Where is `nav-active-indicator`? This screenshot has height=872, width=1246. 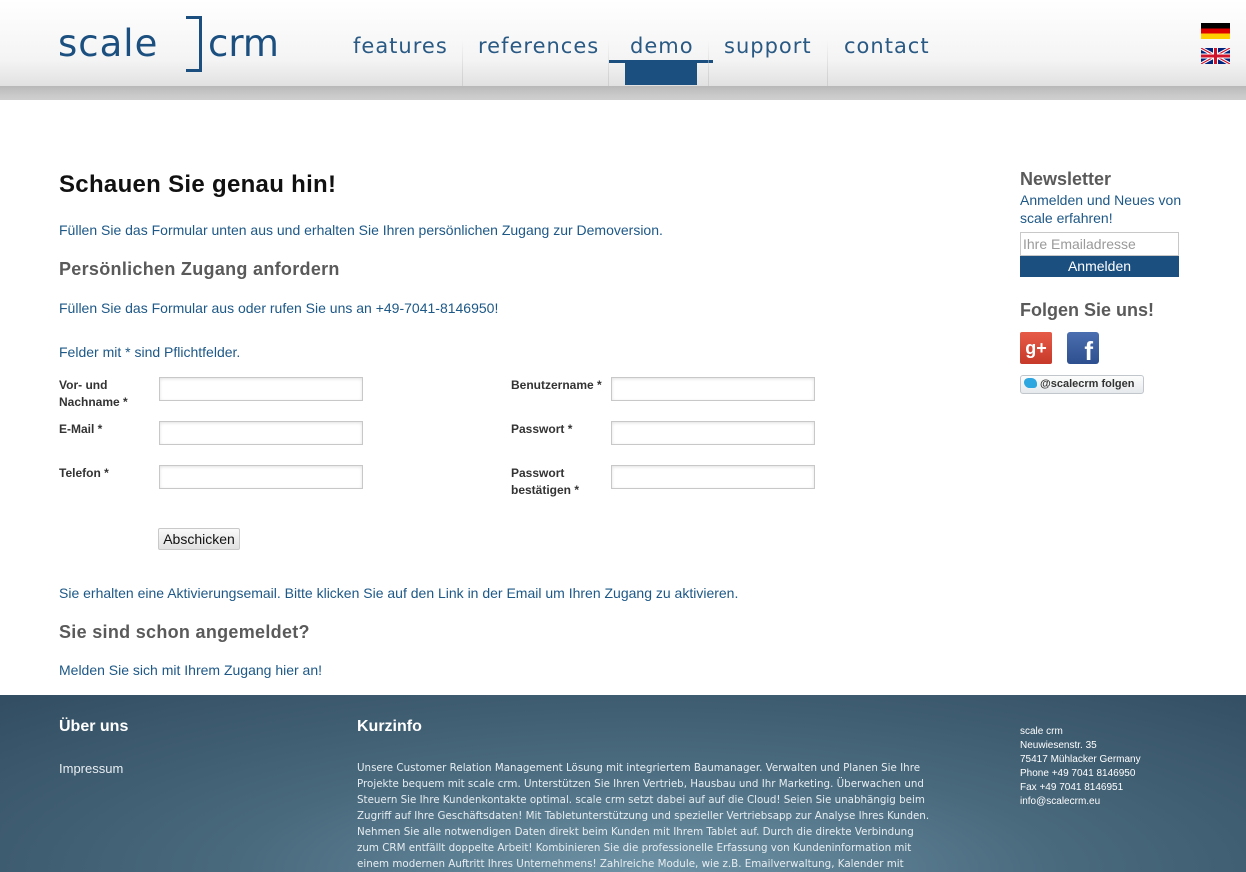
nav-active-indicator is located at coordinates (661, 72).